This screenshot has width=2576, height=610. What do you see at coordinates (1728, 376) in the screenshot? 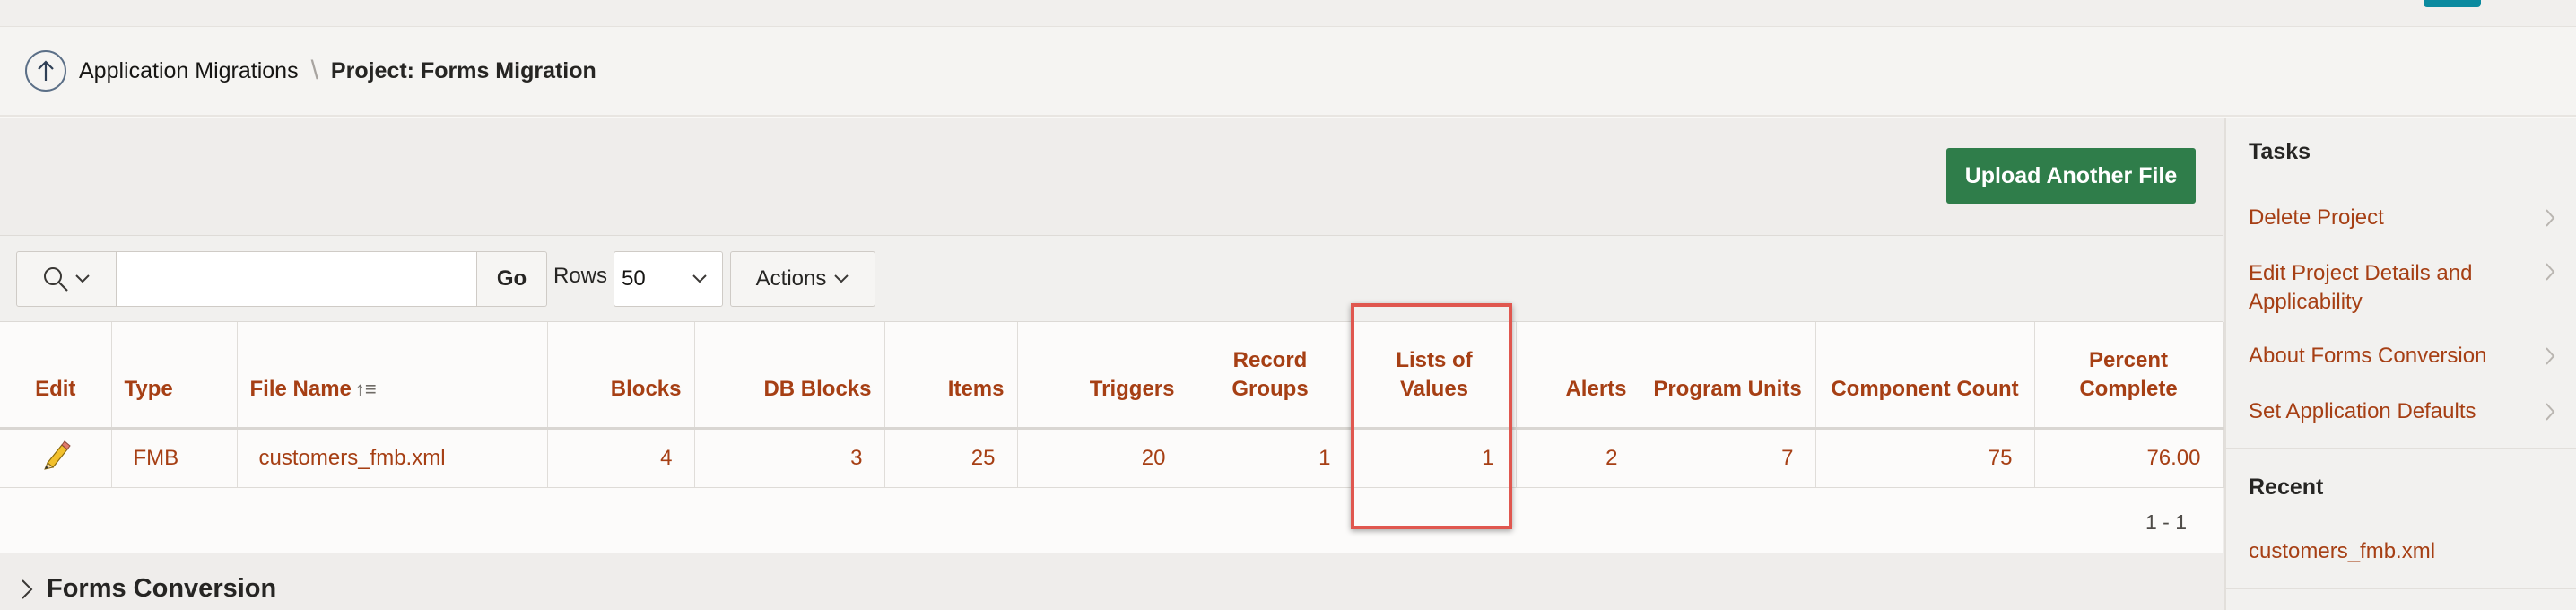
I see `column-header-program-units: Program Units` at bounding box center [1728, 376].